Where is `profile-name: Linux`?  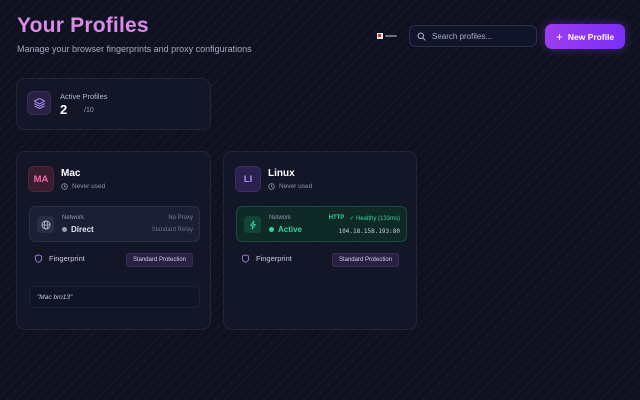
profile-name: Linux is located at coordinates (281, 173).